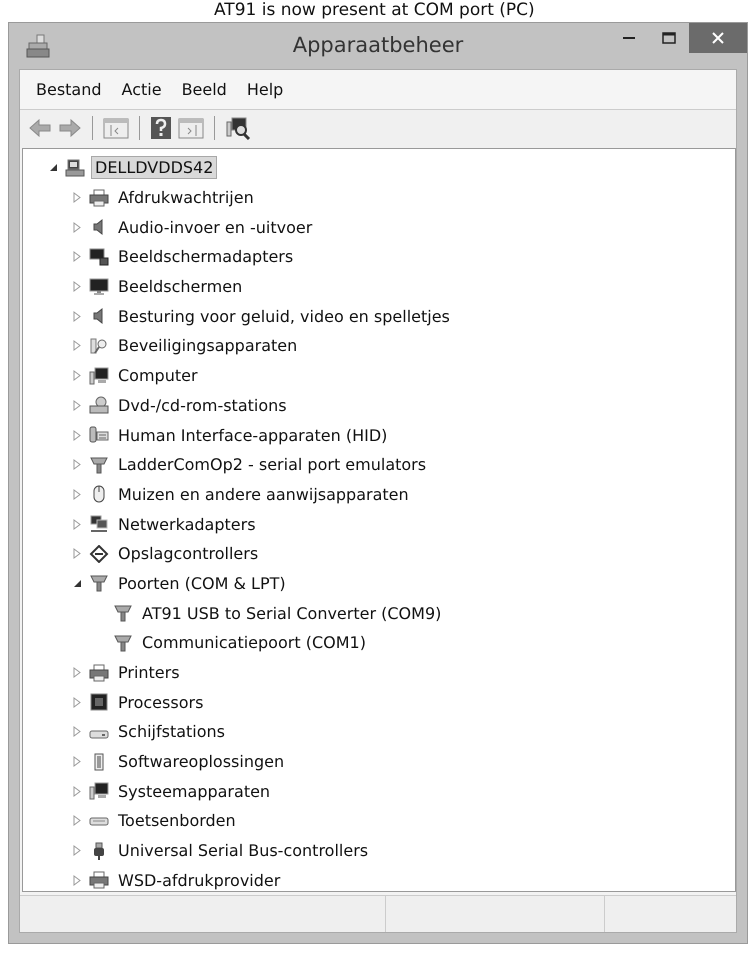  I want to click on help-icon, so click(161, 128).